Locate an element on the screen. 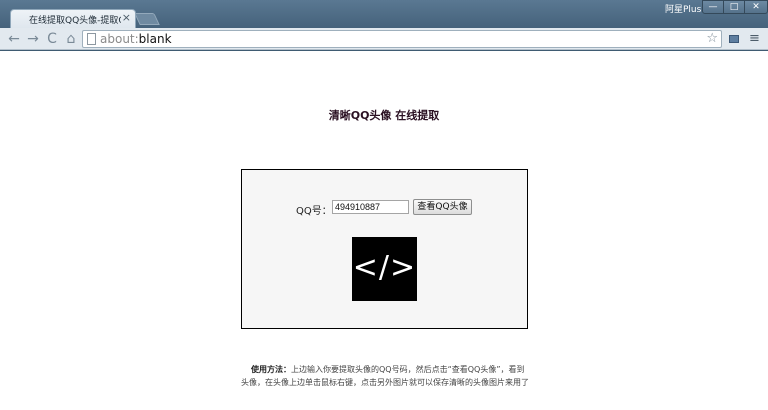 The width and height of the screenshot is (768, 410). browser-toolbar: ← → C ⌂ about:blank ☆ ≡ is located at coordinates (384, 39).